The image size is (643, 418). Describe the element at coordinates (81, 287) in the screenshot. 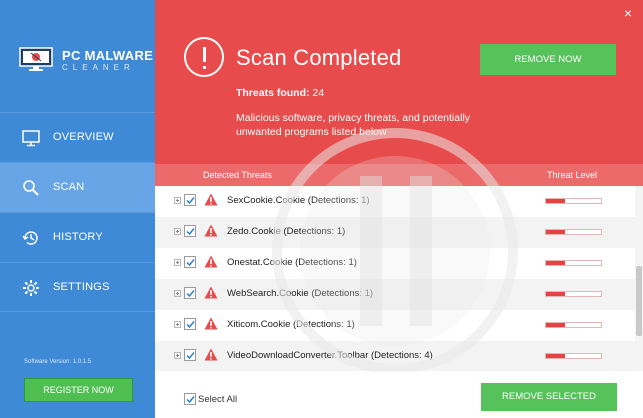

I see `sidebar-item-label: SETTINGS` at that location.